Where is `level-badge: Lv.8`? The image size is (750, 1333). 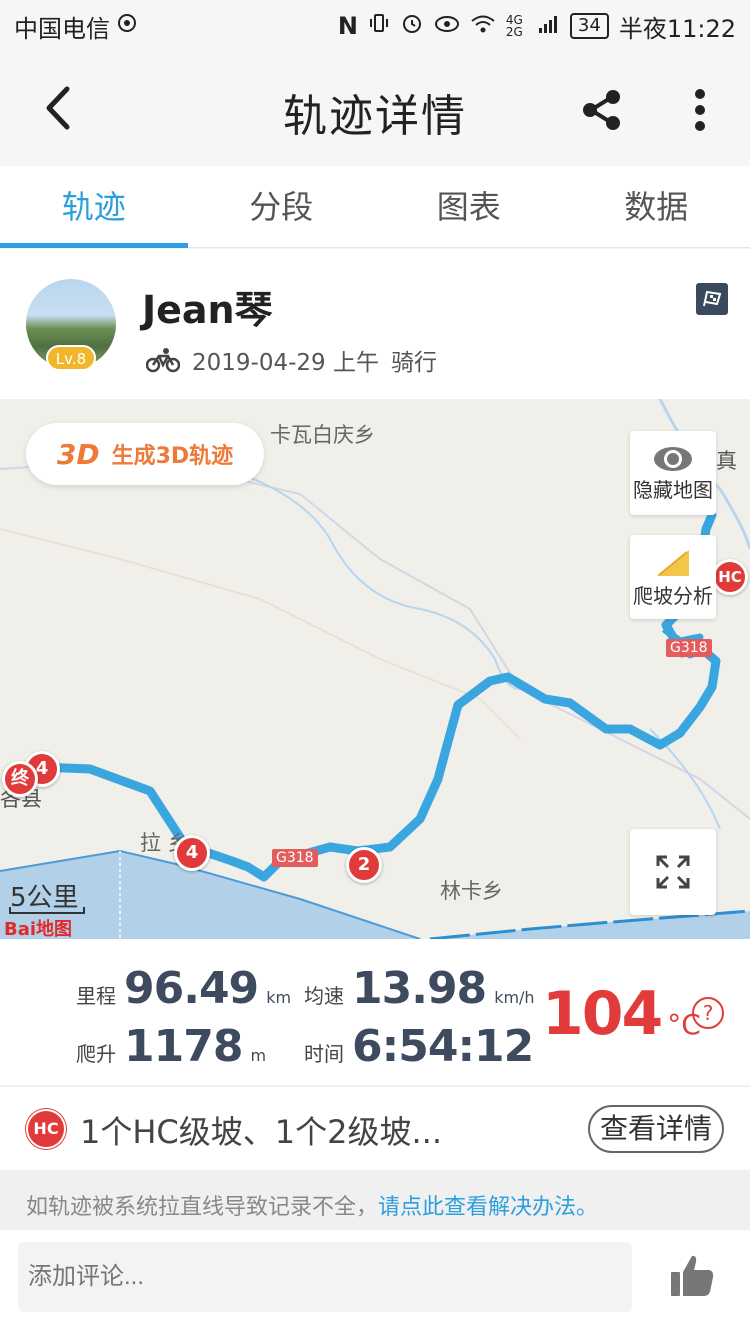
level-badge: Lv.8 is located at coordinates (71, 358).